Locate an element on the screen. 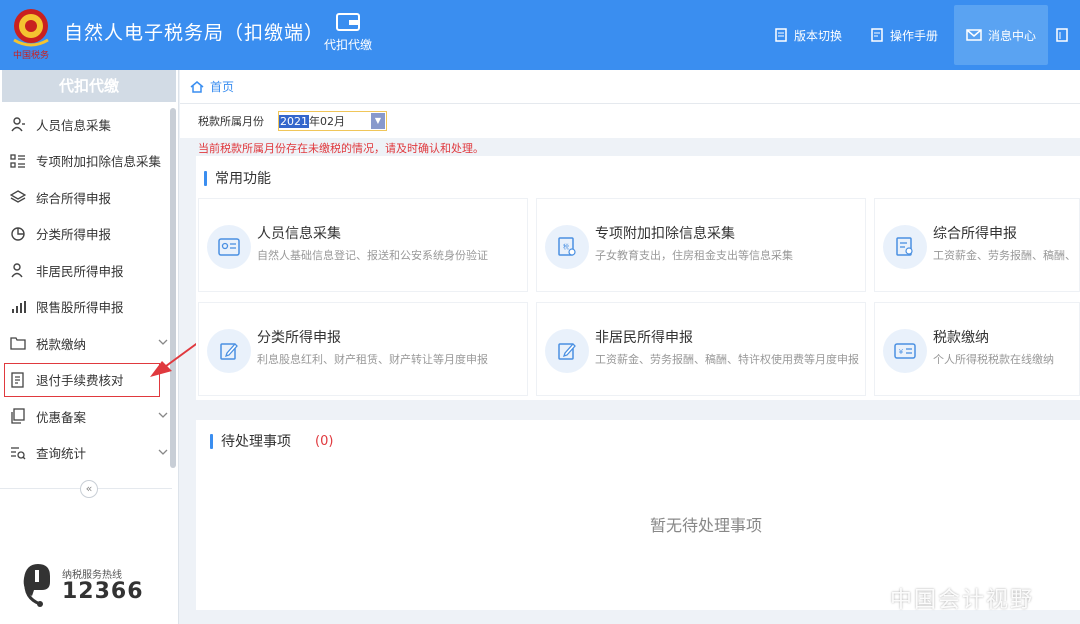 The height and width of the screenshot is (624, 1080). card-title: 分类所得申报 is located at coordinates (299, 338).